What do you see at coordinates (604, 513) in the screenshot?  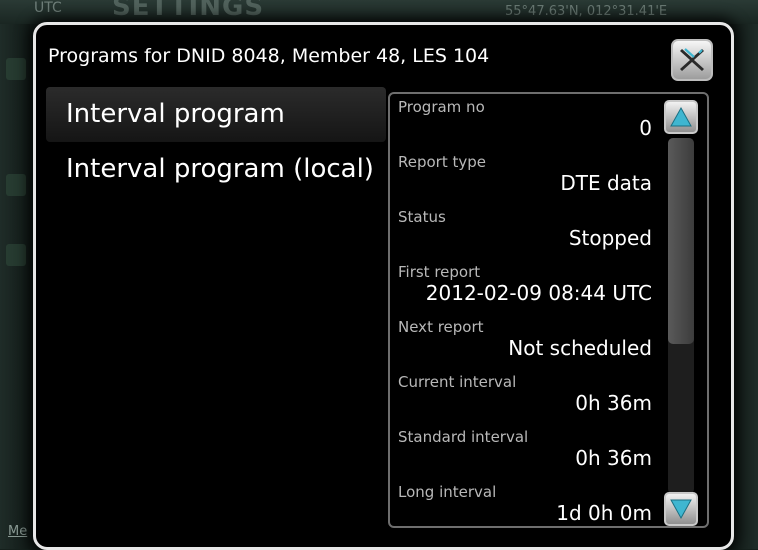 I see `detail-value: 1d 0h 0m` at bounding box center [604, 513].